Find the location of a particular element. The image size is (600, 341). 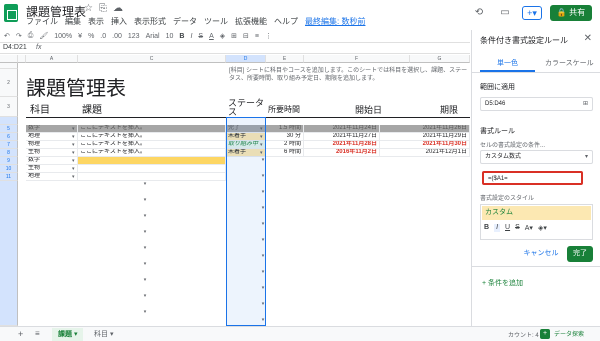

col-header-f: F is located at coordinates (357, 59).